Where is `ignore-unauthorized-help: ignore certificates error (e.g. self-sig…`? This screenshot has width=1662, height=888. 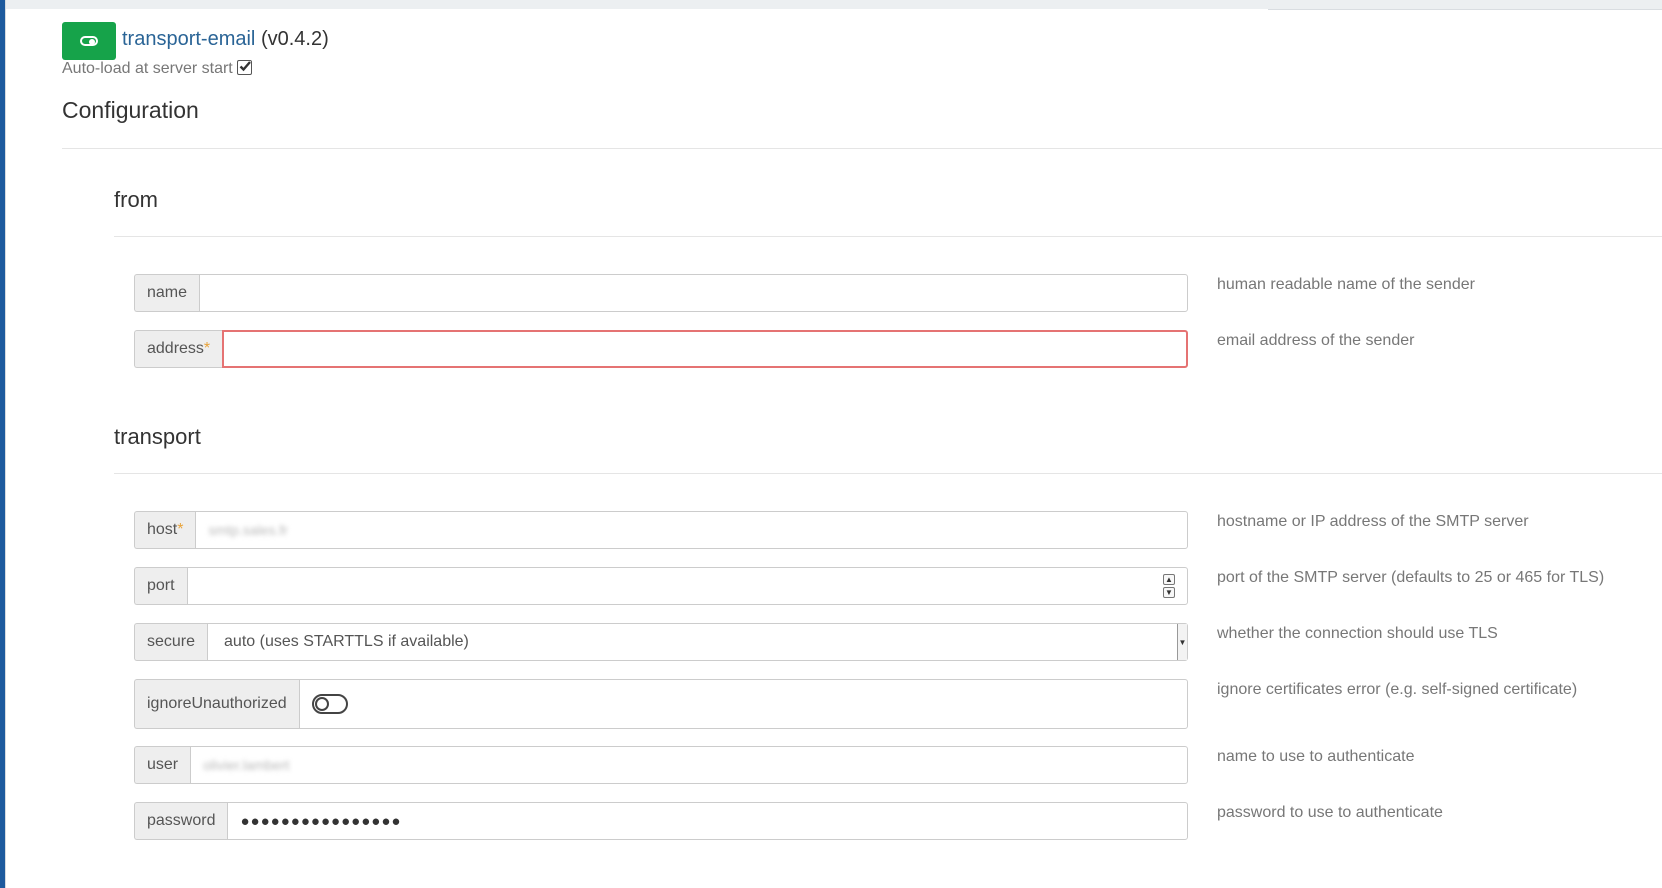
ignore-unauthorized-help: ignore certificates error (e.g. self-sig… is located at coordinates (1397, 689).